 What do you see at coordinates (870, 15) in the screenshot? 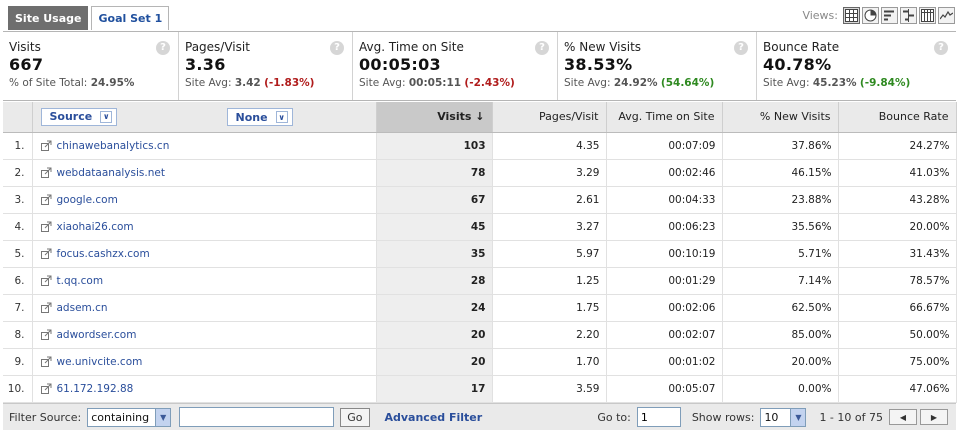
I see `pie-view-icon` at bounding box center [870, 15].